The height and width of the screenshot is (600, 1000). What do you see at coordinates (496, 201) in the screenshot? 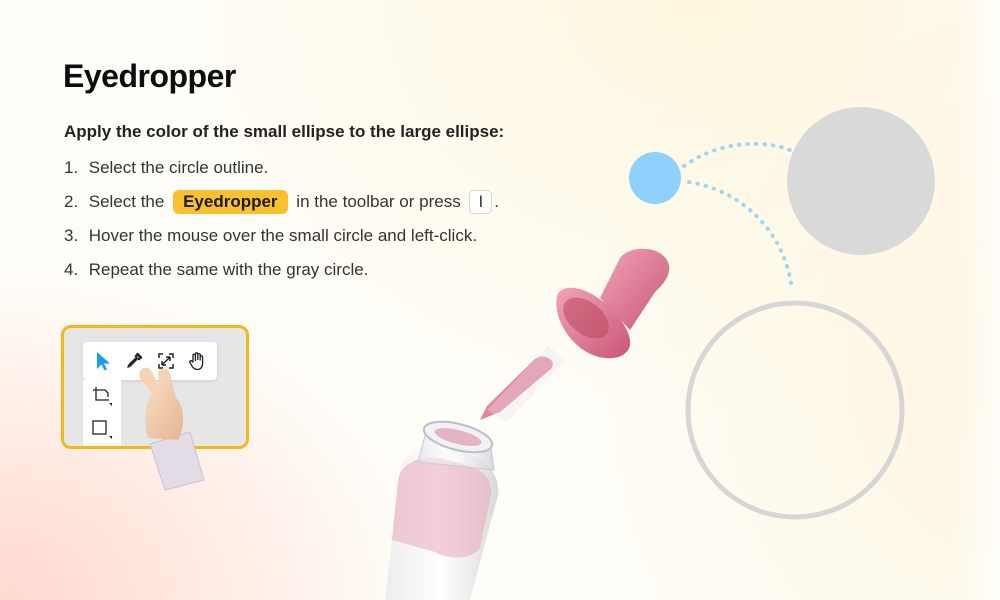
I see `step-punctuation: .` at bounding box center [496, 201].